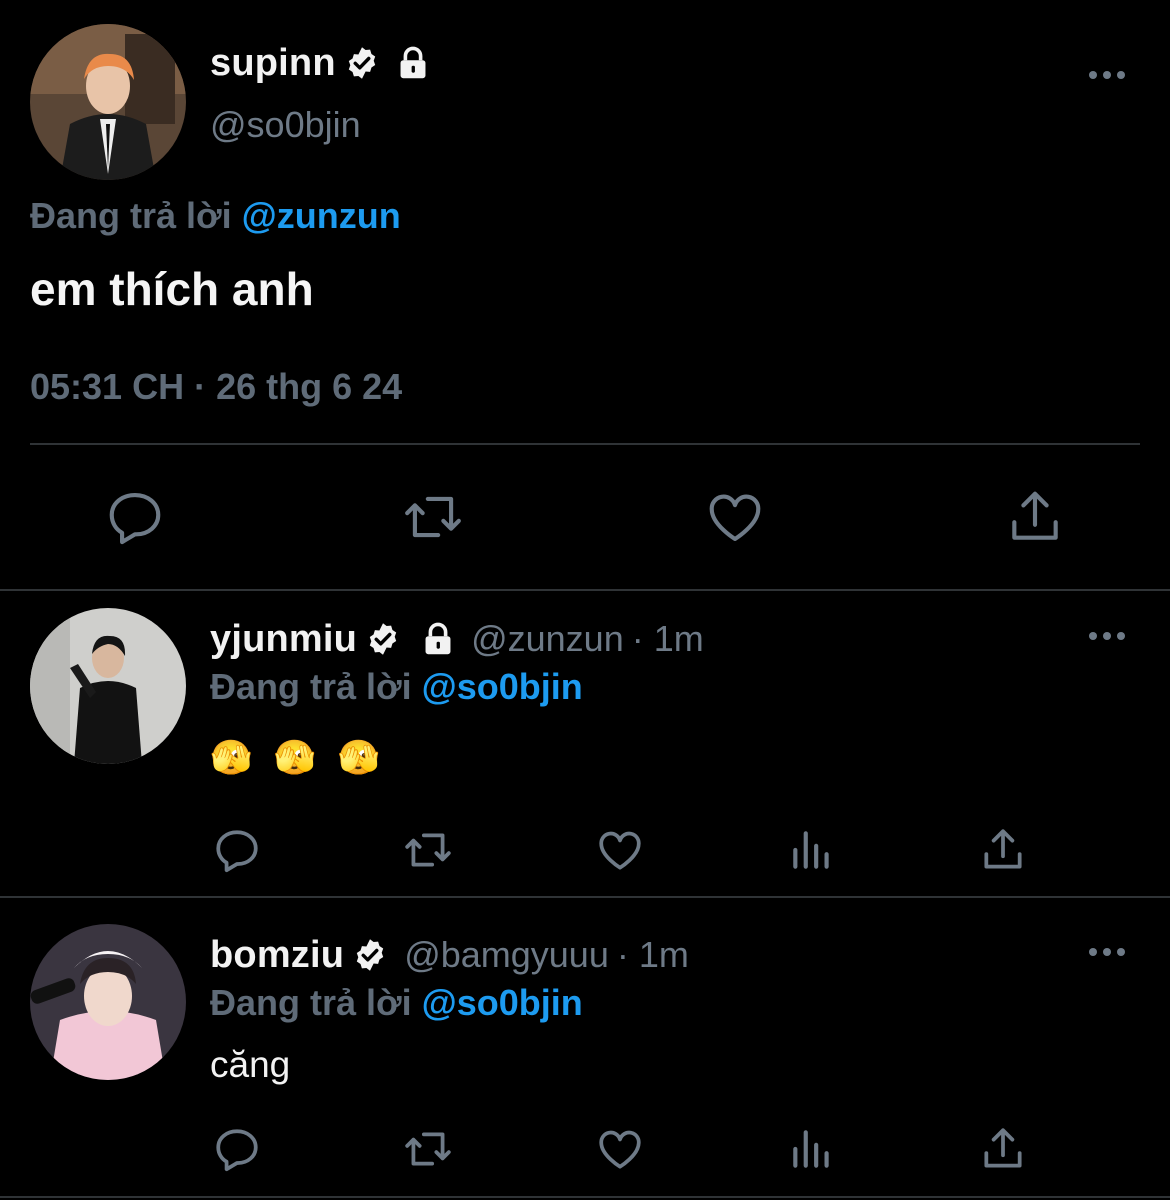 The height and width of the screenshot is (1200, 1170). What do you see at coordinates (298, 758) in the screenshot?
I see `tweet-text: 🫣 🫣 🫣` at bounding box center [298, 758].